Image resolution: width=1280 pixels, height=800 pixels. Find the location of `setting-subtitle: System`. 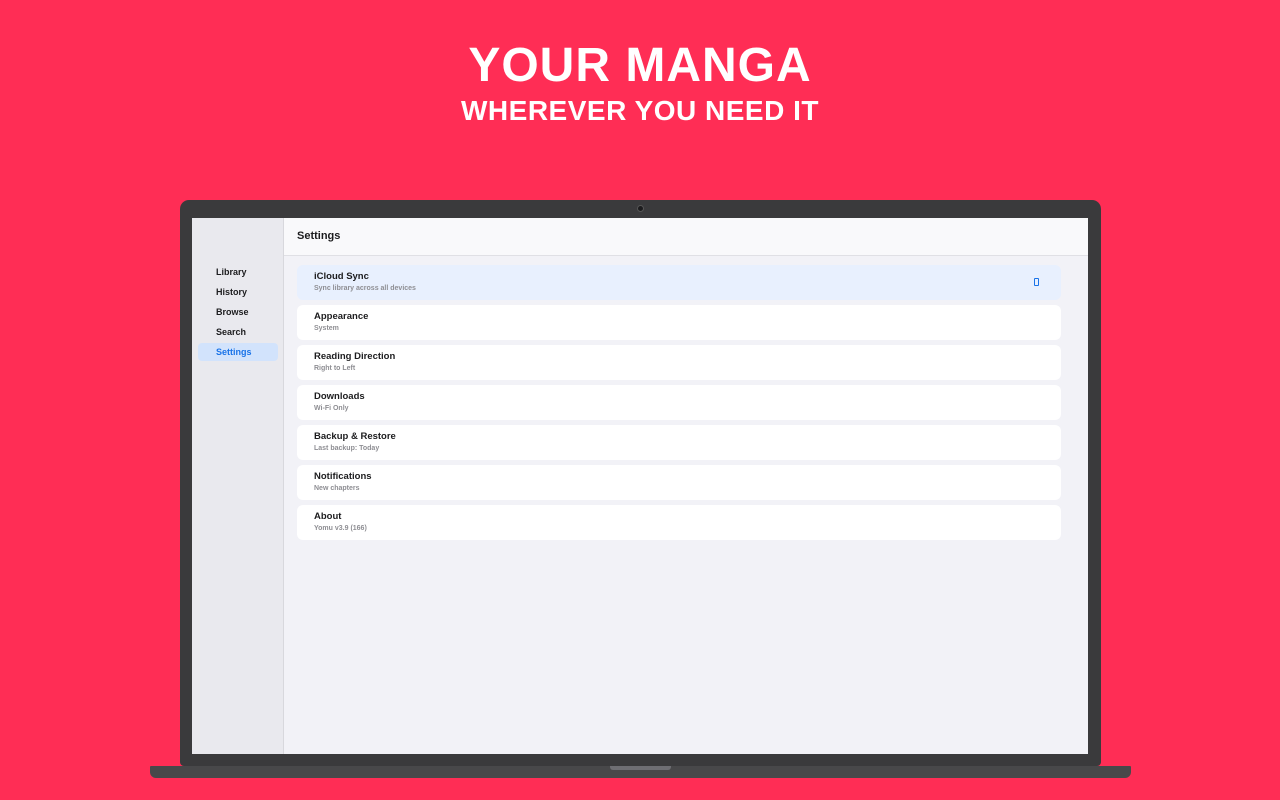

setting-subtitle: System is located at coordinates (326, 328).